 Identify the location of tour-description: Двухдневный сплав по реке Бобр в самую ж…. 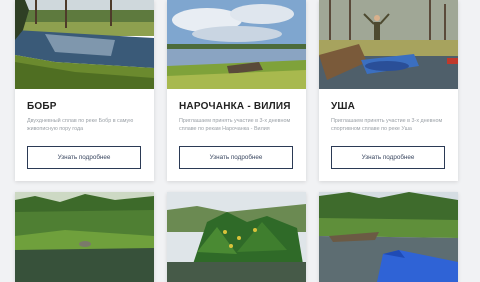
(80, 125).